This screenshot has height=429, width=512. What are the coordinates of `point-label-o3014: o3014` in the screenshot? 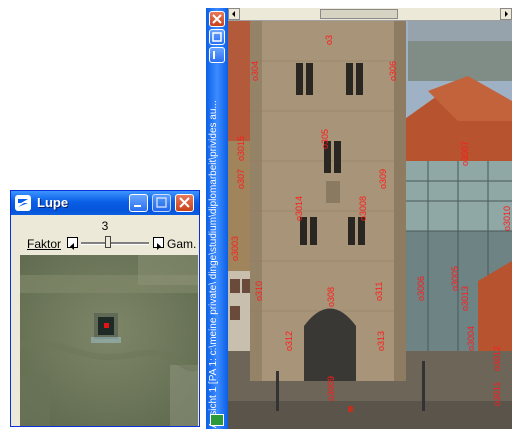 It's located at (299, 208).